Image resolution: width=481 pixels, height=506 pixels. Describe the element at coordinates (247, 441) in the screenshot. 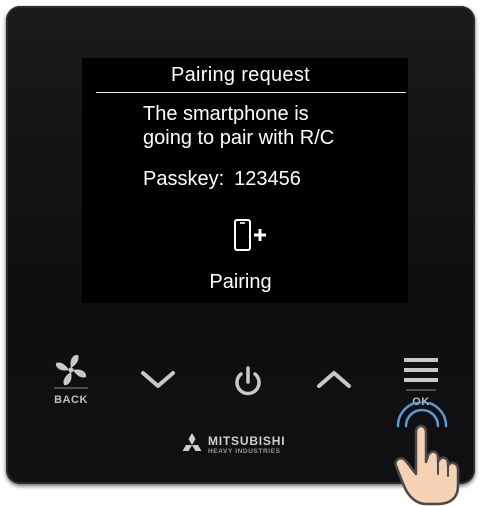

I see `brand-name: MITSUBISHI` at that location.